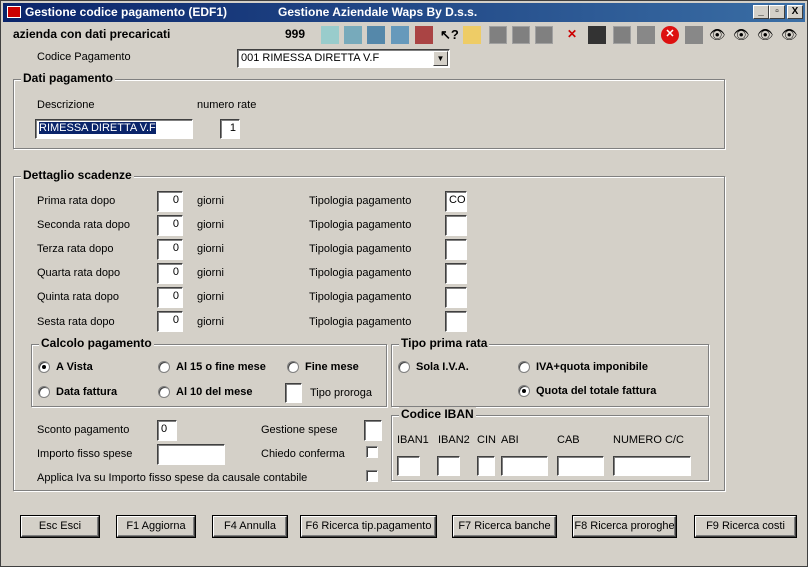 This screenshot has height=567, width=808. What do you see at coordinates (44, 367) in the screenshot?
I see `radio-a-vista` at bounding box center [44, 367].